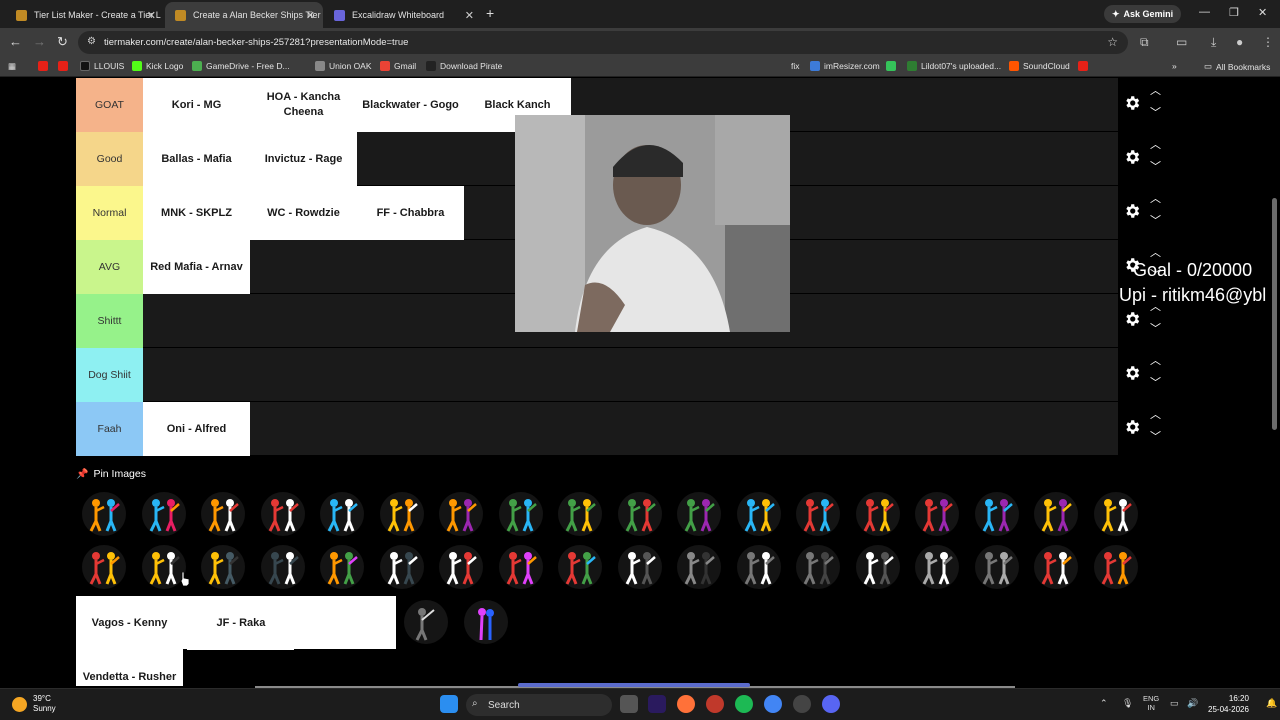  I want to click on bookmark-download-pirate: Download Pirate, so click(464, 66).